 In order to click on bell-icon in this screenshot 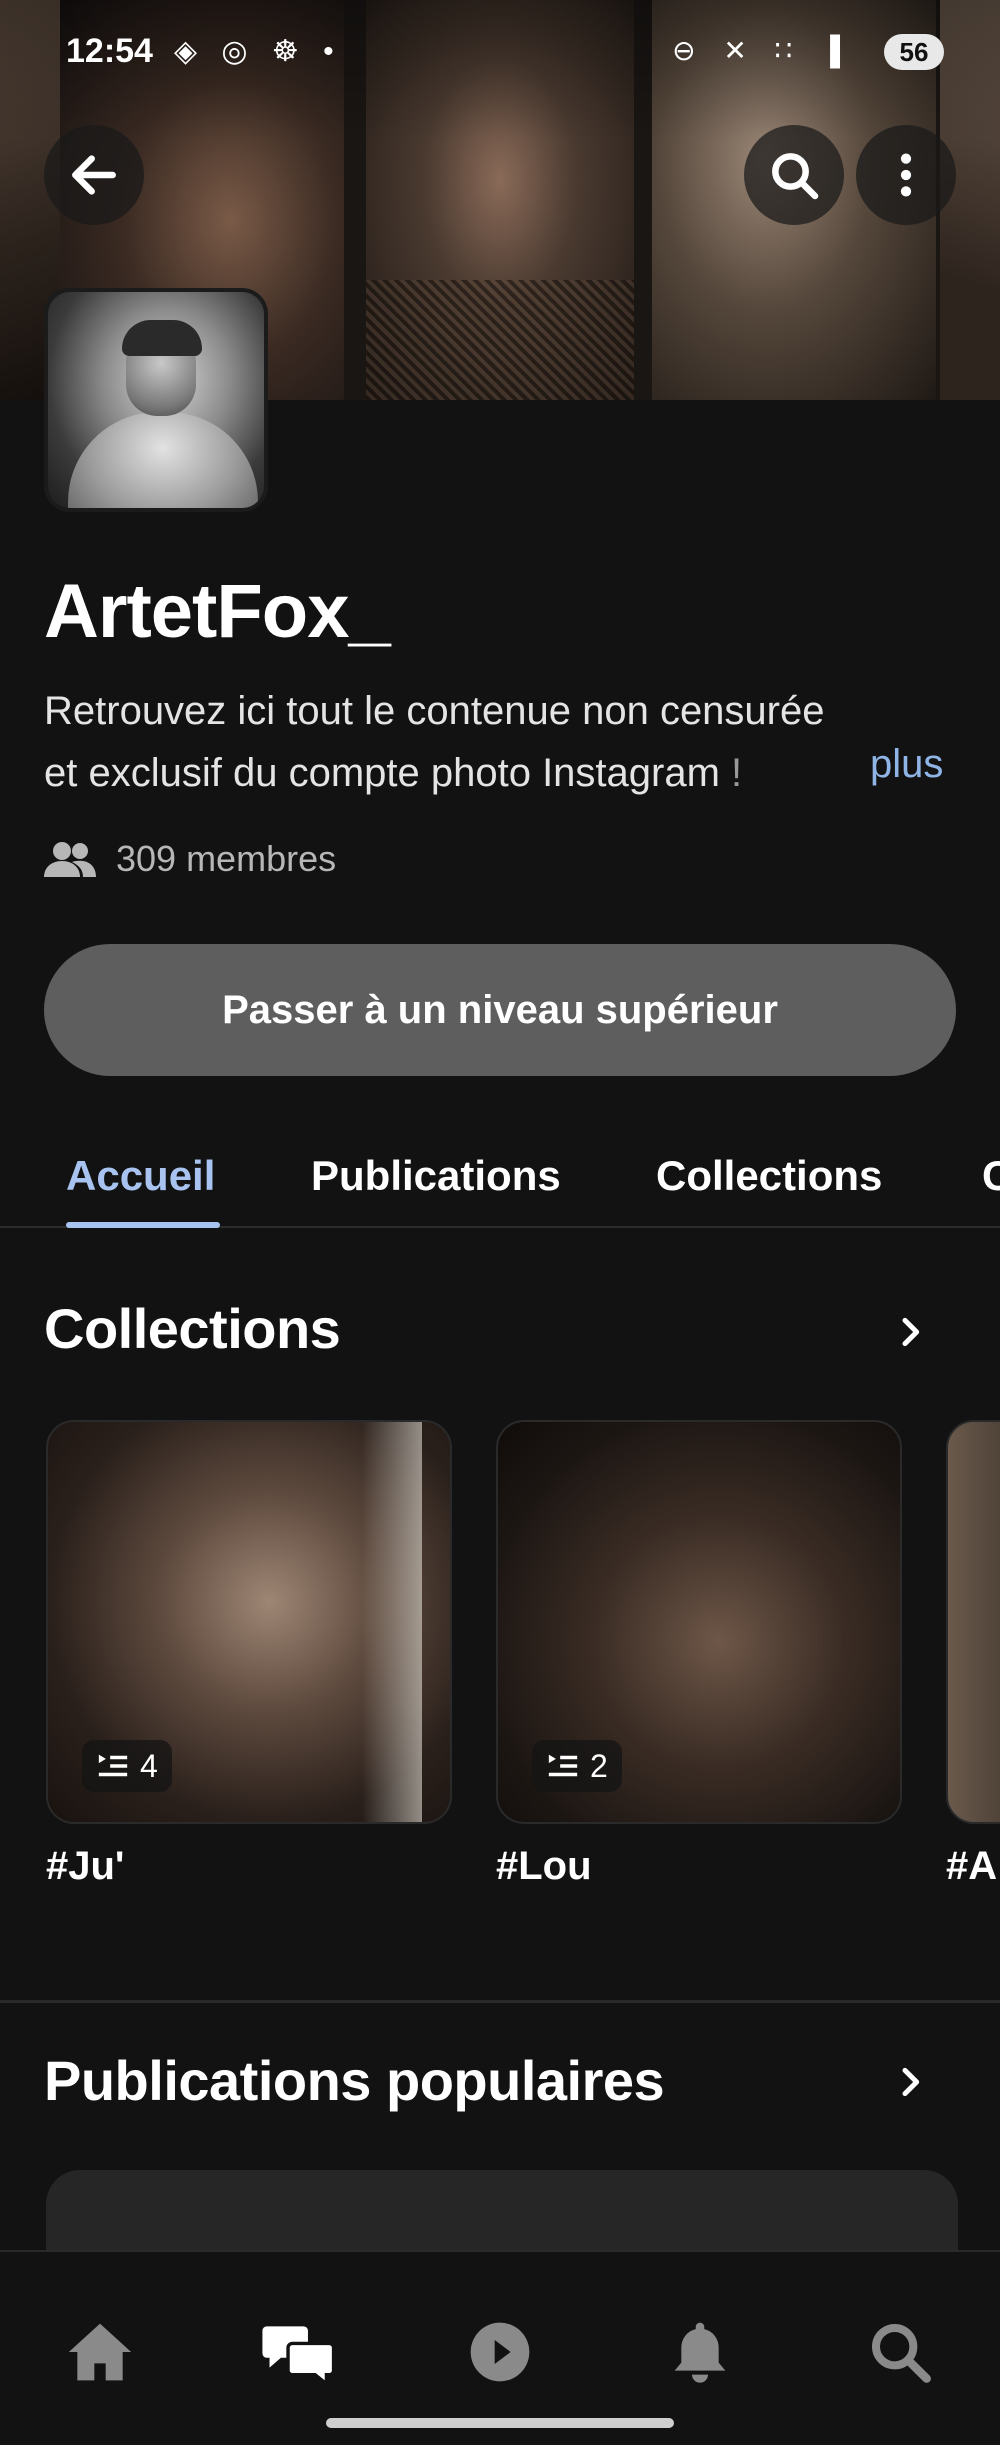, I will do `click(700, 2352)`.